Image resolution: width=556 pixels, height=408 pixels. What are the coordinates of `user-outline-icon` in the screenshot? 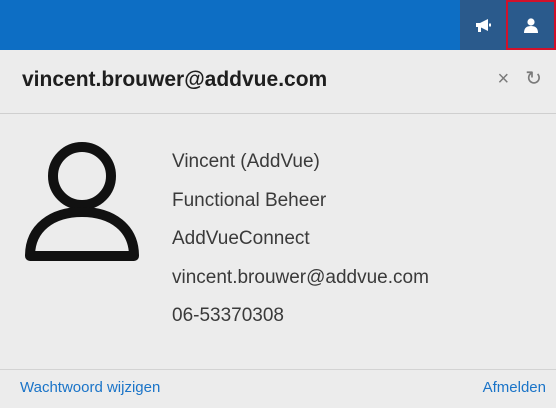 It's located at (82, 201).